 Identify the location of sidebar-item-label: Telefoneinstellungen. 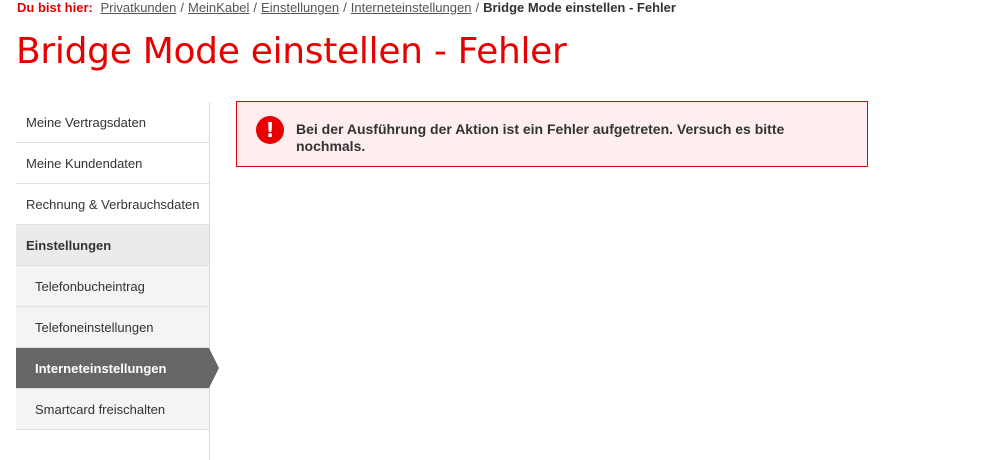
(94, 327).